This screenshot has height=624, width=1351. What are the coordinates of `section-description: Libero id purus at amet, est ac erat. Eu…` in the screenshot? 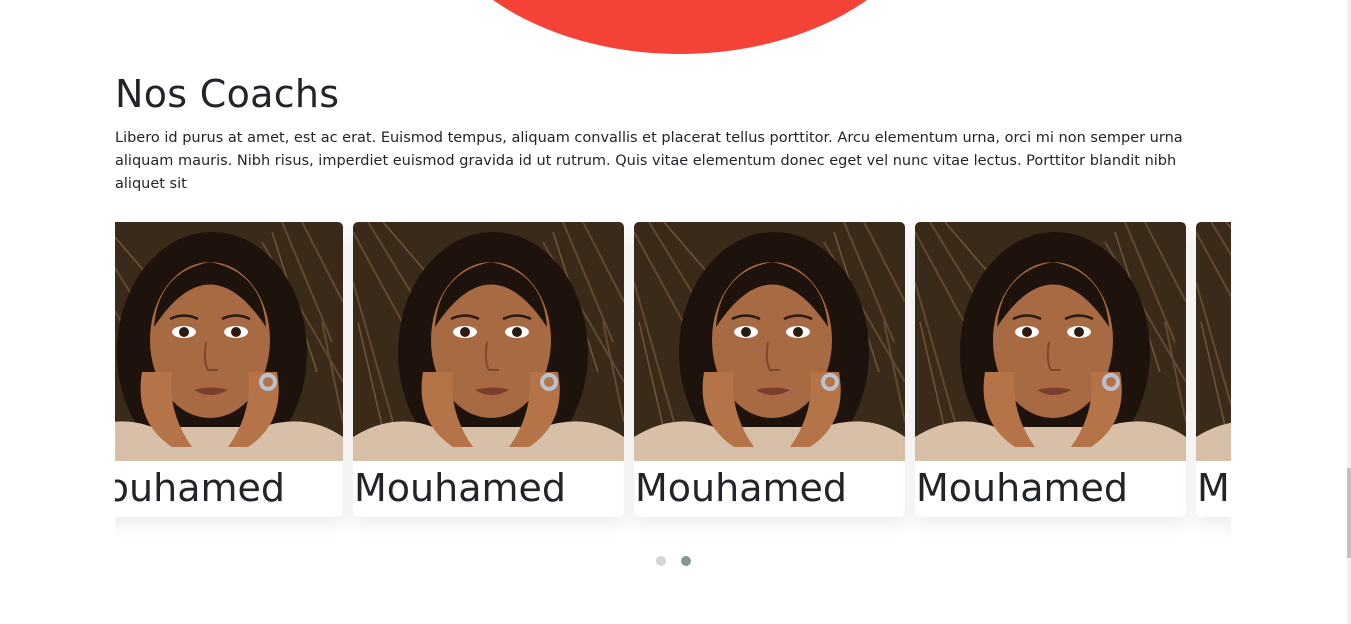 It's located at (649, 161).